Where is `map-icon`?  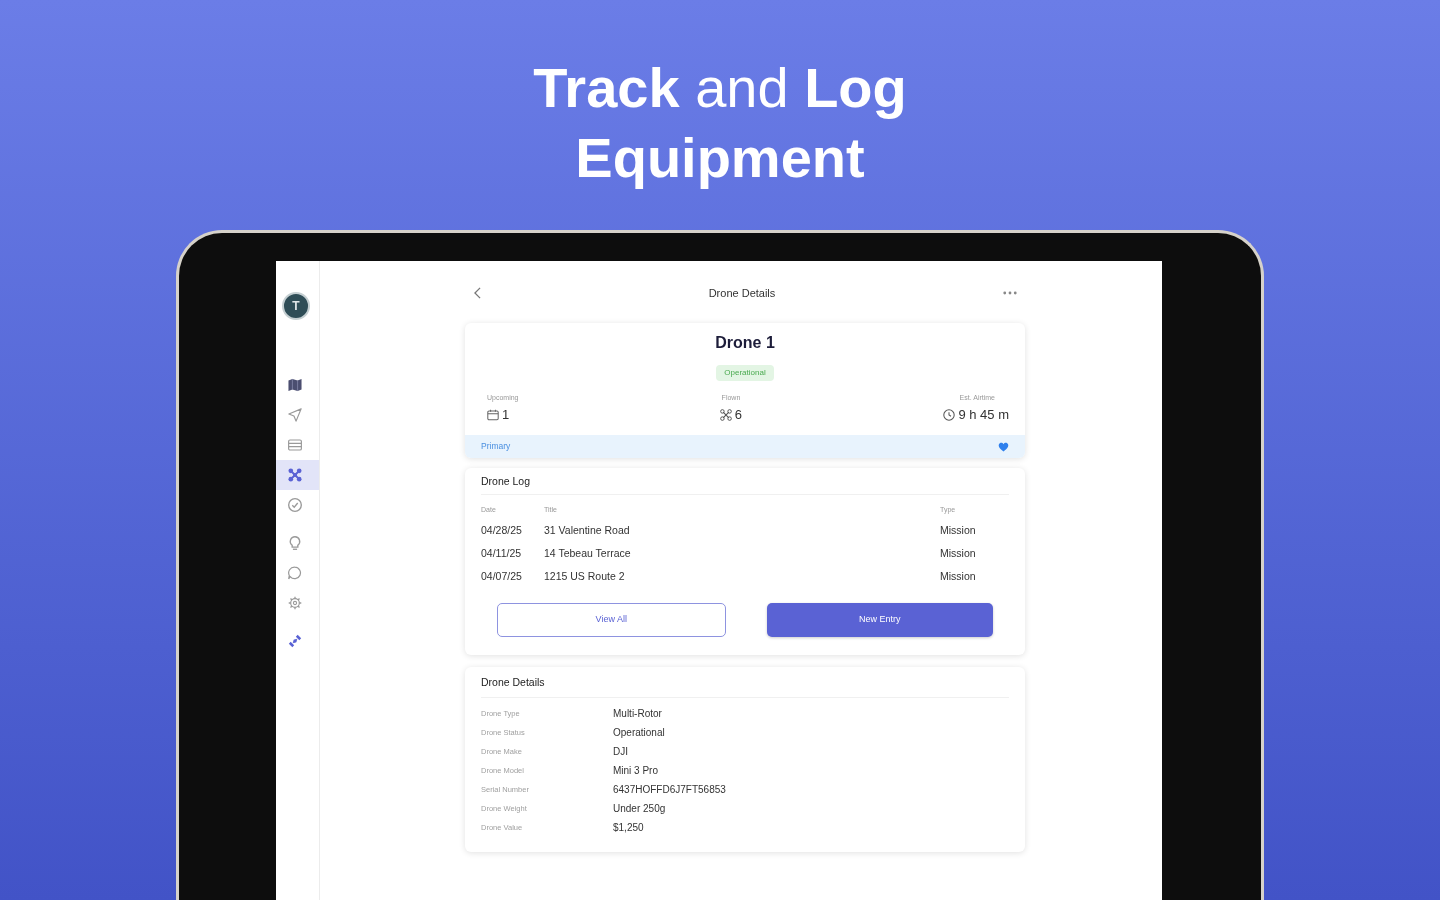
map-icon is located at coordinates (294, 385).